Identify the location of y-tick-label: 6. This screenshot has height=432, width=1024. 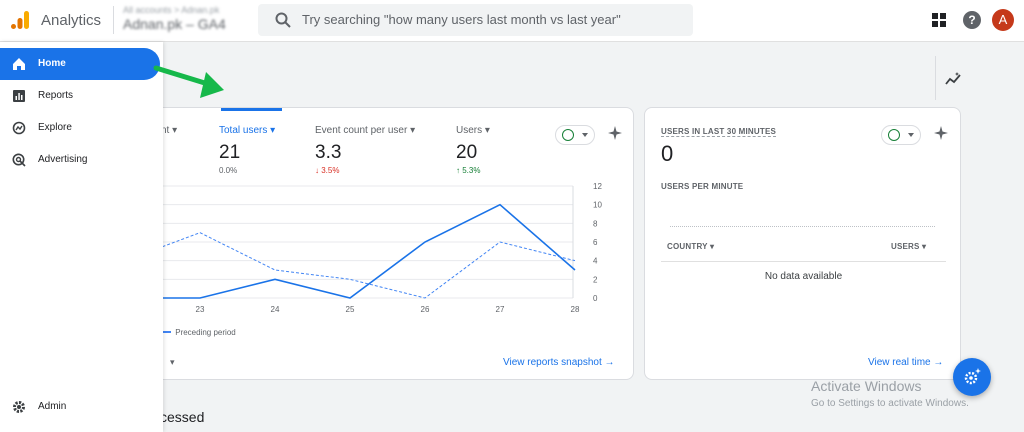
(595, 242).